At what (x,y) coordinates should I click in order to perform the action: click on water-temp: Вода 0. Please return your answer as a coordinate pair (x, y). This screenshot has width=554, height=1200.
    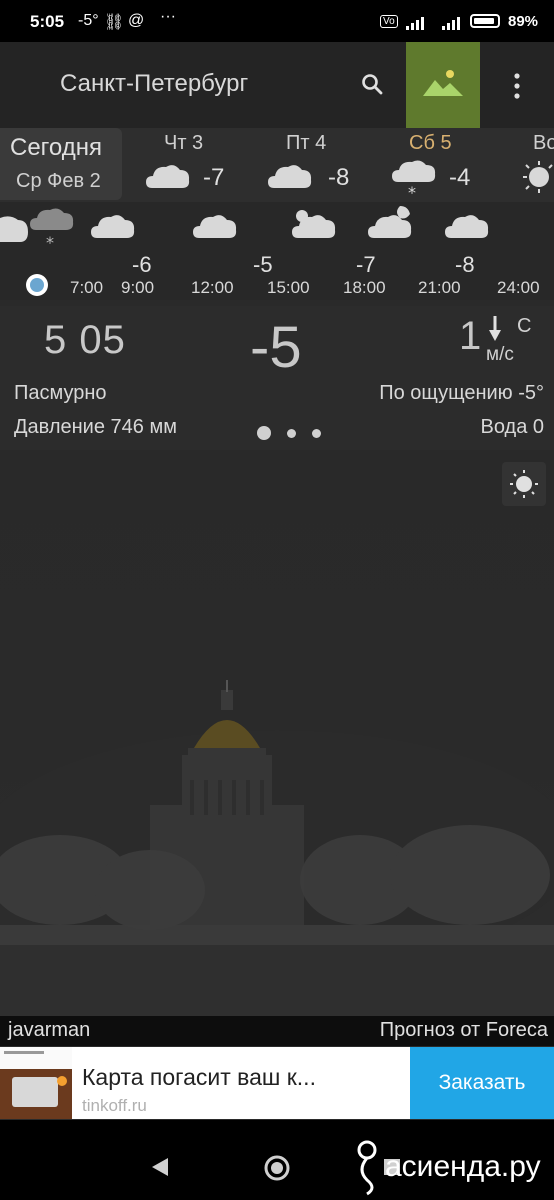
    Looking at the image, I should click on (512, 427).